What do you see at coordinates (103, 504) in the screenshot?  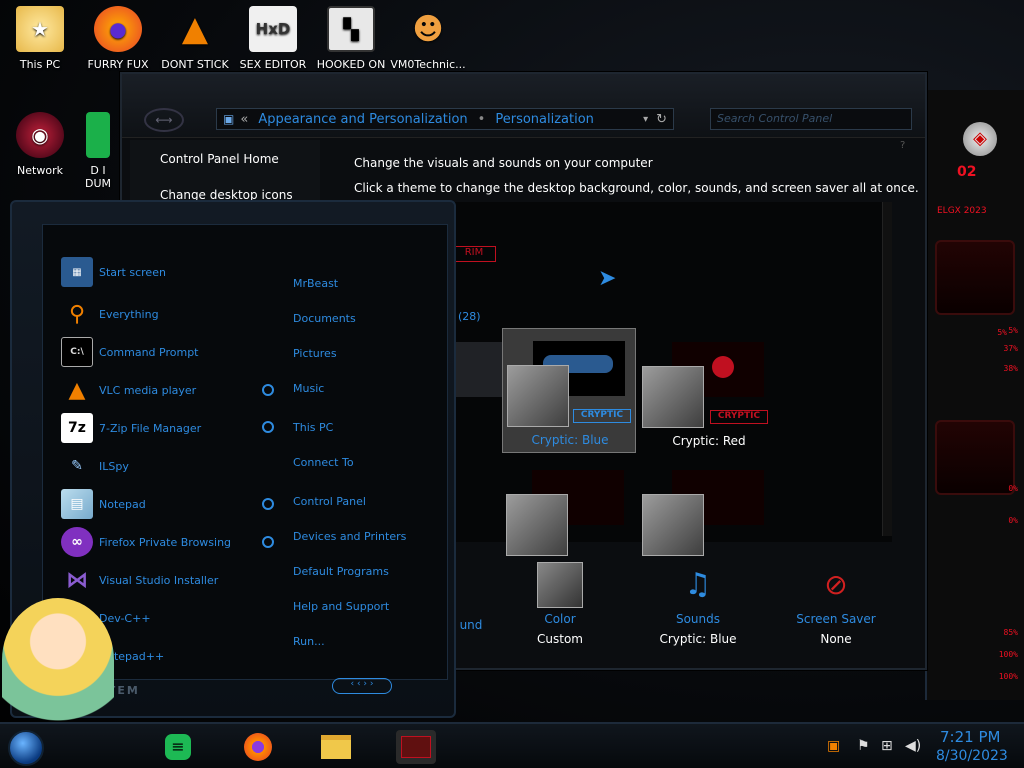 I see `app-notepad: ▤ Notepad` at bounding box center [103, 504].